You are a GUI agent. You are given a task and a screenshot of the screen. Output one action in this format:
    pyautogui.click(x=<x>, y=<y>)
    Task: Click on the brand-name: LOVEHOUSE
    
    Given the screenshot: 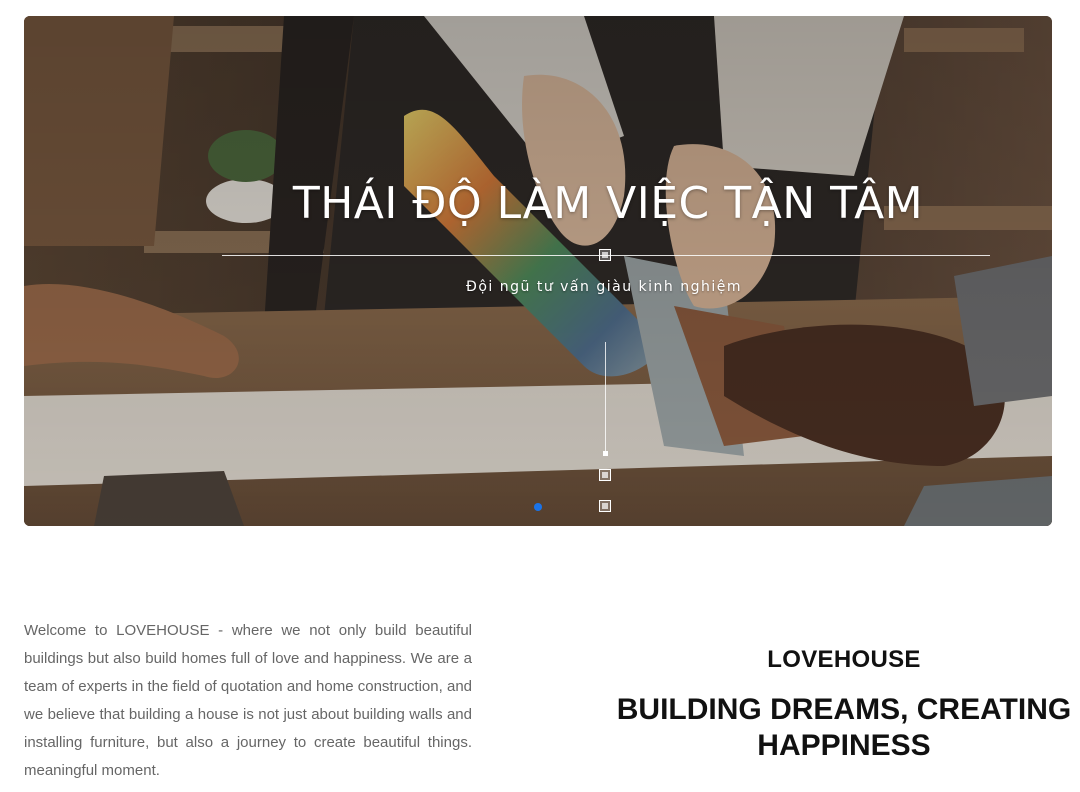 What is the action you would take?
    pyautogui.click(x=844, y=659)
    